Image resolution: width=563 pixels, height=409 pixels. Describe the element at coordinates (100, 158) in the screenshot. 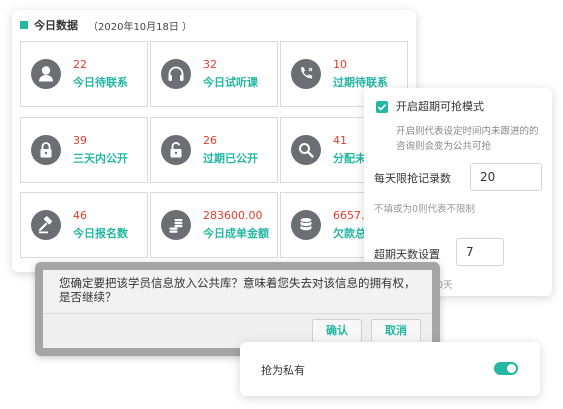

I see `stat-label: 三天内公开` at that location.